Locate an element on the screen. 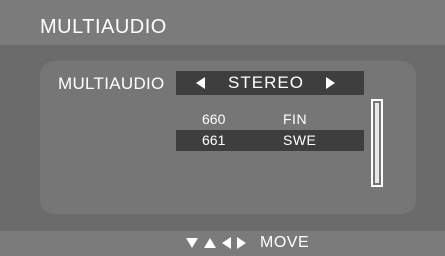 The width and height of the screenshot is (445, 256). track-number: 660 is located at coordinates (214, 119).